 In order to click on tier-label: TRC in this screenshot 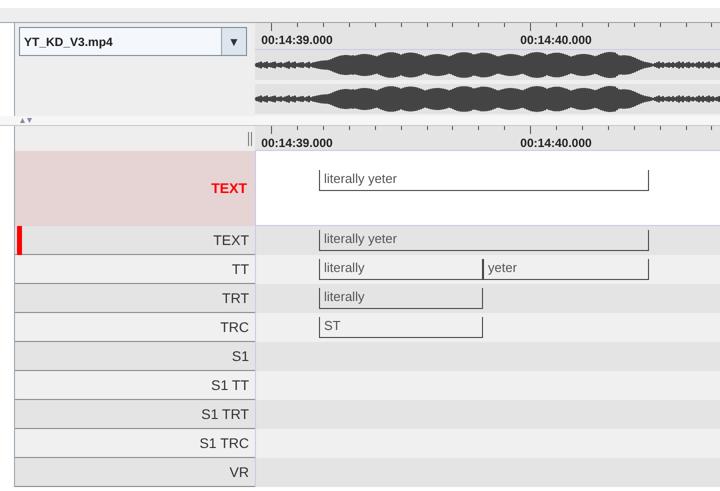, I will do `click(234, 327)`.